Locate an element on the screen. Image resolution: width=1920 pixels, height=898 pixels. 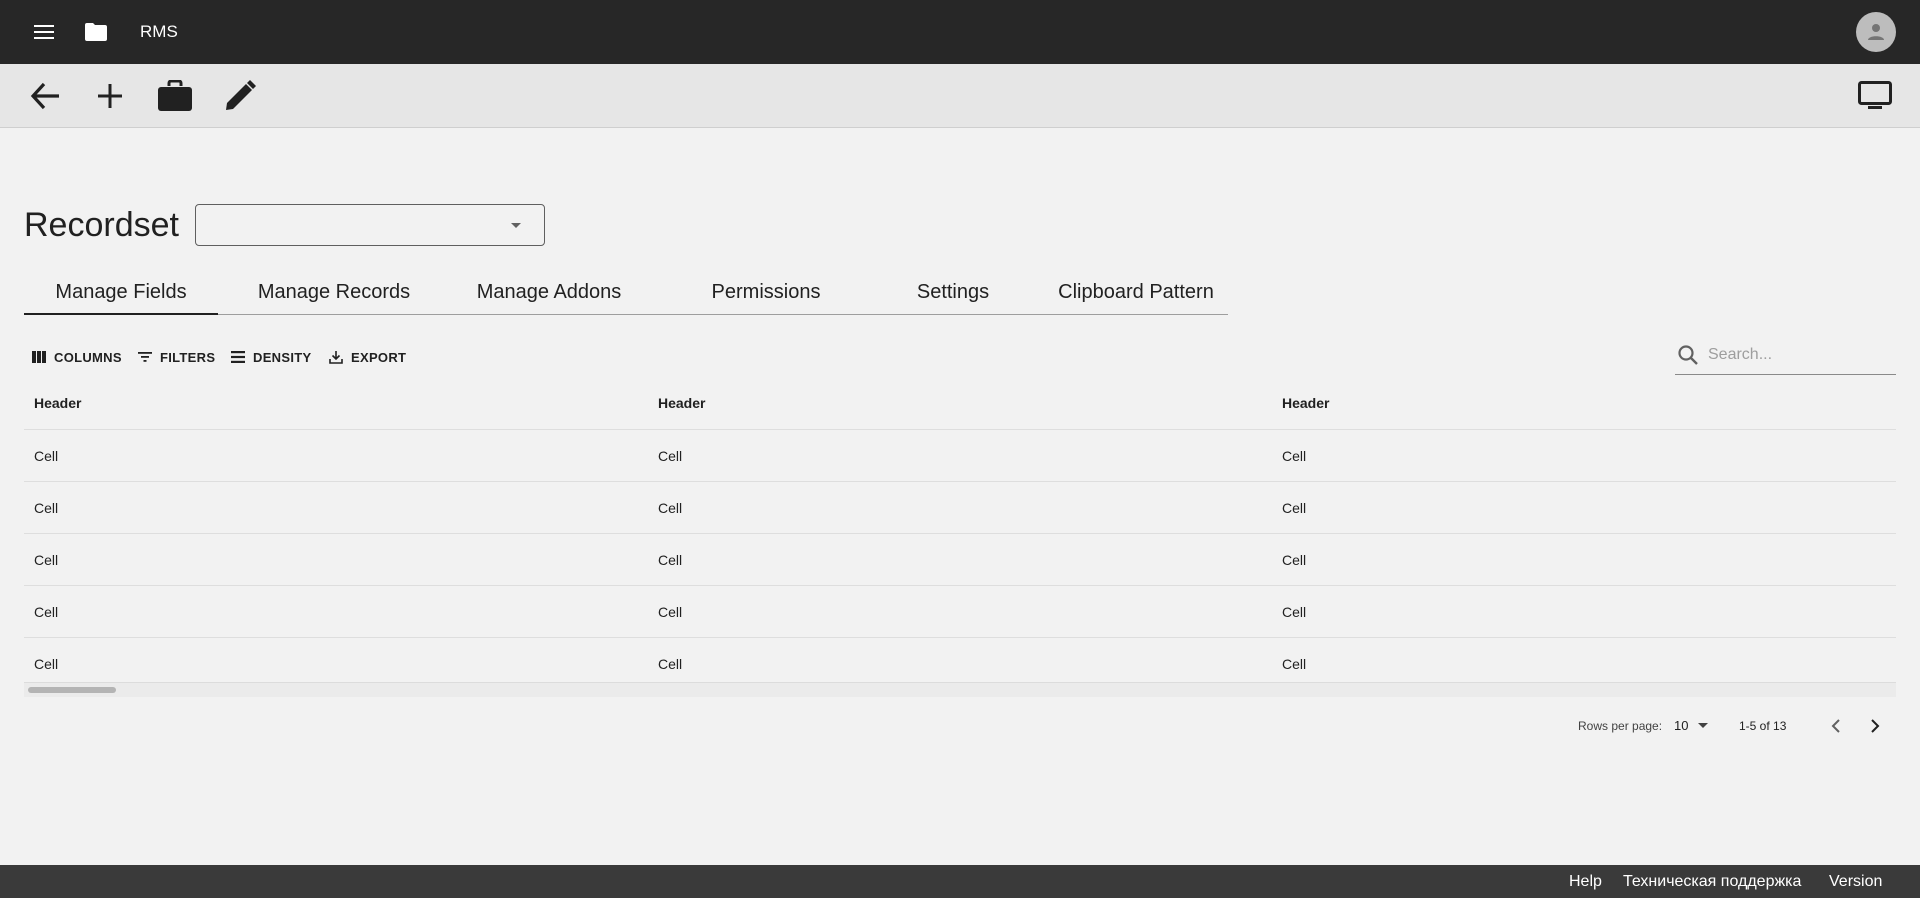
footer: Help Техническая поддержка Version is located at coordinates (960, 881).